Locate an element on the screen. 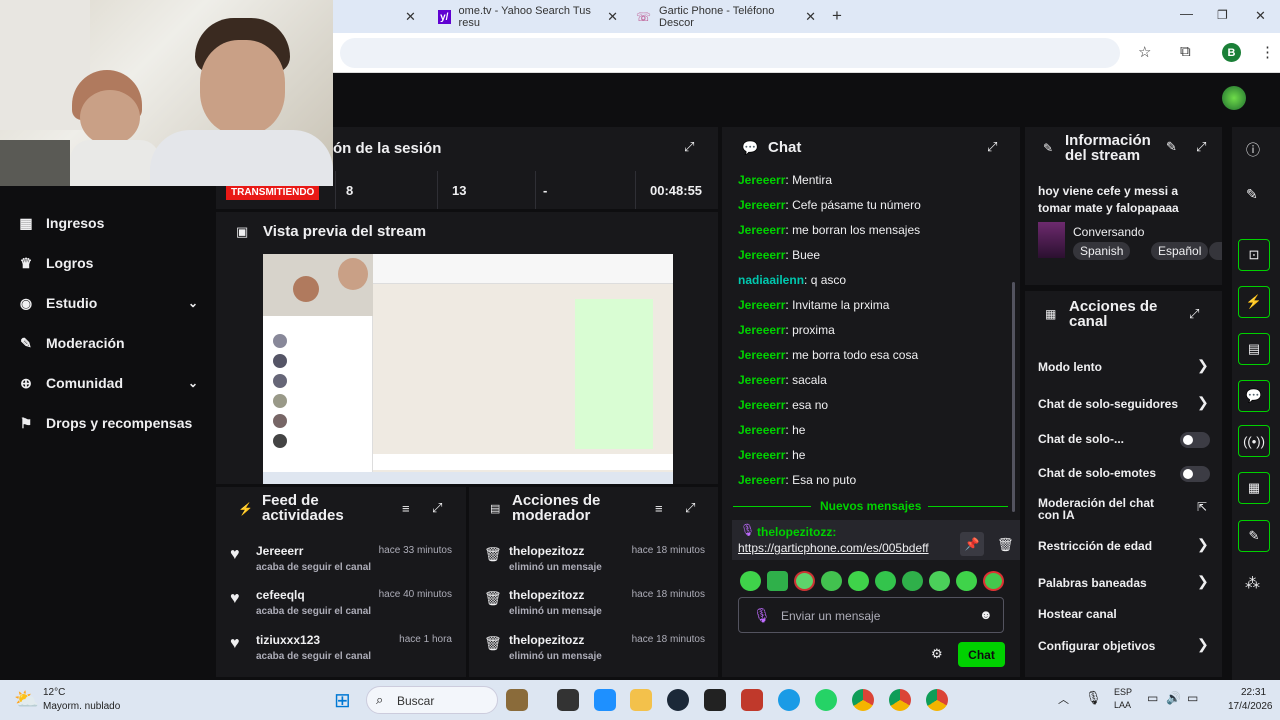 The width and height of the screenshot is (1280, 720). url-input is located at coordinates (730, 53).